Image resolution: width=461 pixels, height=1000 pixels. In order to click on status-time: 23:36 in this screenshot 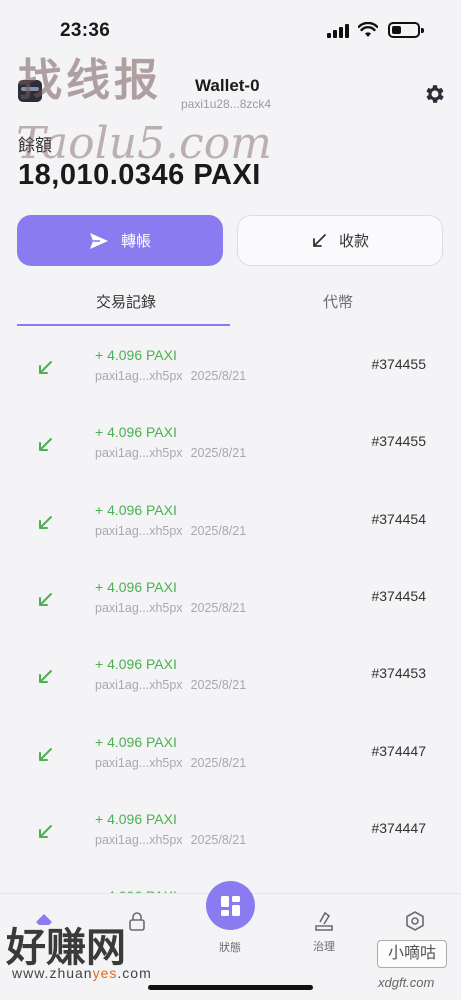, I will do `click(85, 30)`.